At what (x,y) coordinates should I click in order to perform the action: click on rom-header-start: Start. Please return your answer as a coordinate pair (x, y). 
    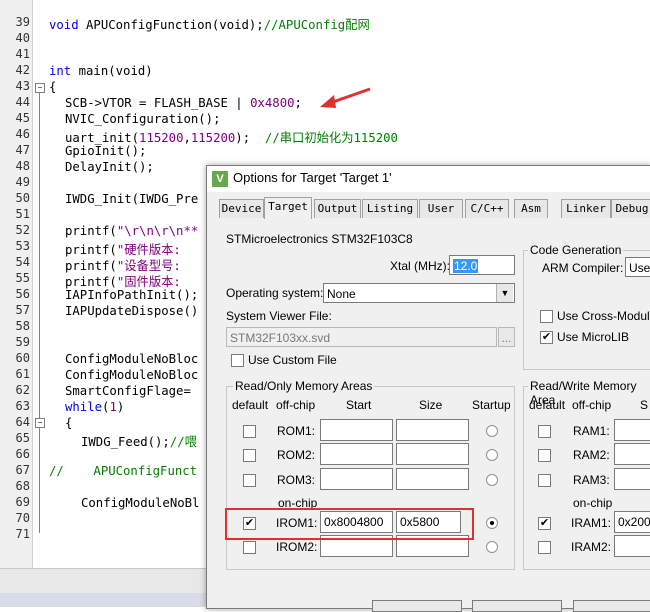
    Looking at the image, I should click on (359, 405).